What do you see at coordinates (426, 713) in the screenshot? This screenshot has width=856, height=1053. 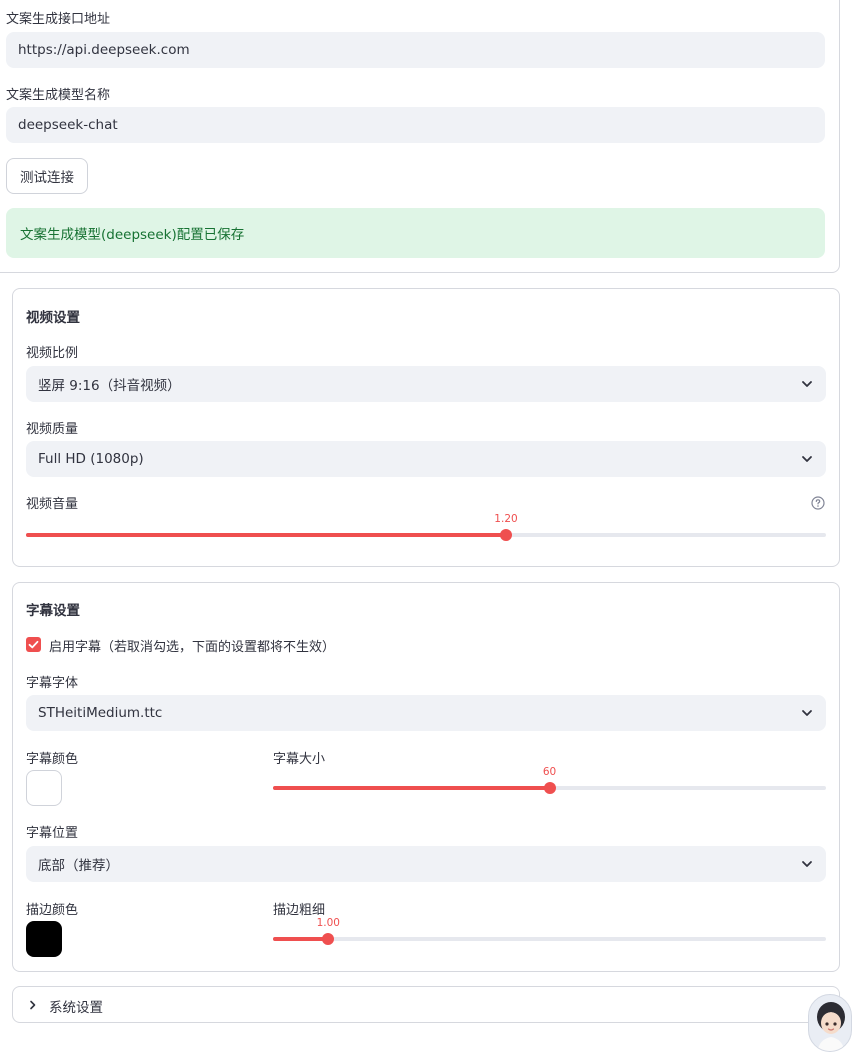 I see `subtitle-font-select: STHeitiMedium.ttc` at bounding box center [426, 713].